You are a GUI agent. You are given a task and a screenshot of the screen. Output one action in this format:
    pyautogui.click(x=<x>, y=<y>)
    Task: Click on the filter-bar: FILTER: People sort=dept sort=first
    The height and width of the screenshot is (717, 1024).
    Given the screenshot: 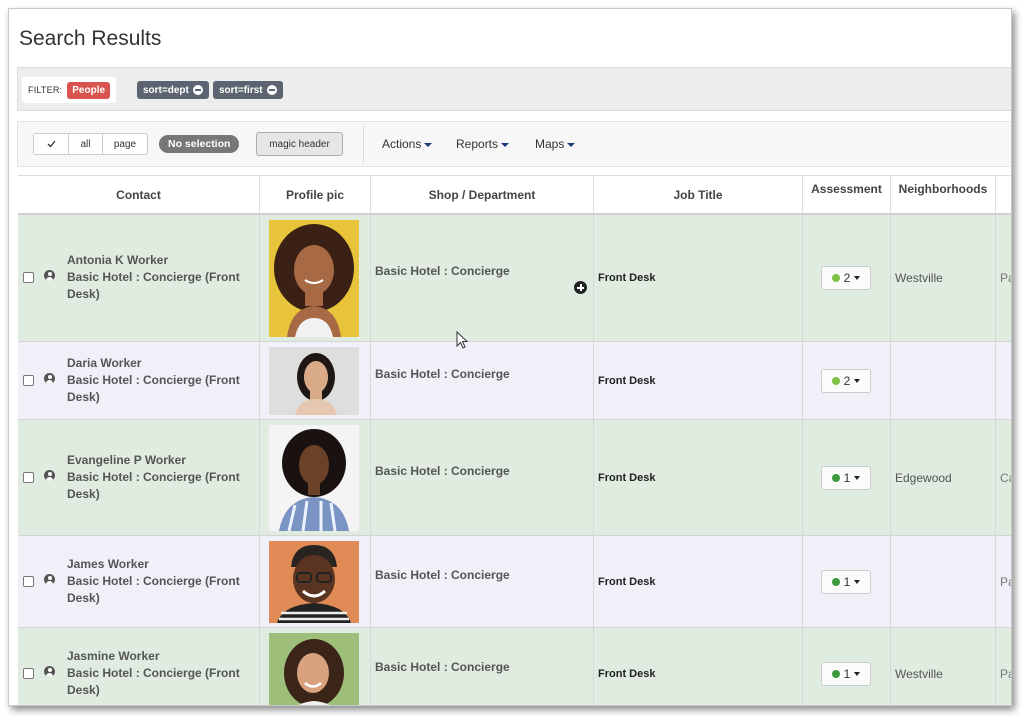 What is the action you would take?
    pyautogui.click(x=514, y=89)
    